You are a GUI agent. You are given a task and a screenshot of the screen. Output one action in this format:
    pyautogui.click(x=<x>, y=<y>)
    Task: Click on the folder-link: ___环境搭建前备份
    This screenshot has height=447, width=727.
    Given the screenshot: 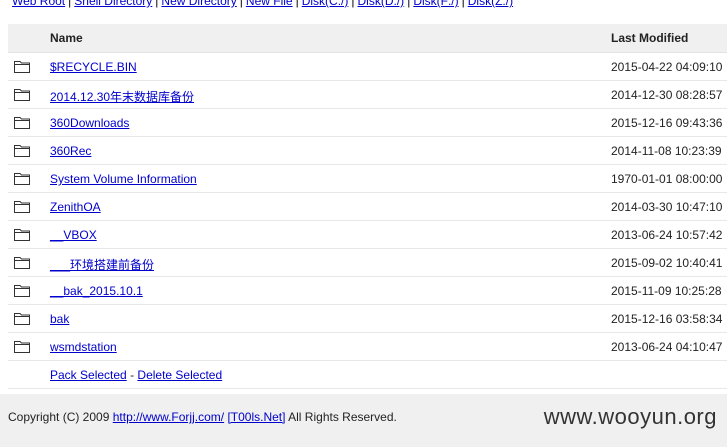 What is the action you would take?
    pyautogui.click(x=102, y=264)
    